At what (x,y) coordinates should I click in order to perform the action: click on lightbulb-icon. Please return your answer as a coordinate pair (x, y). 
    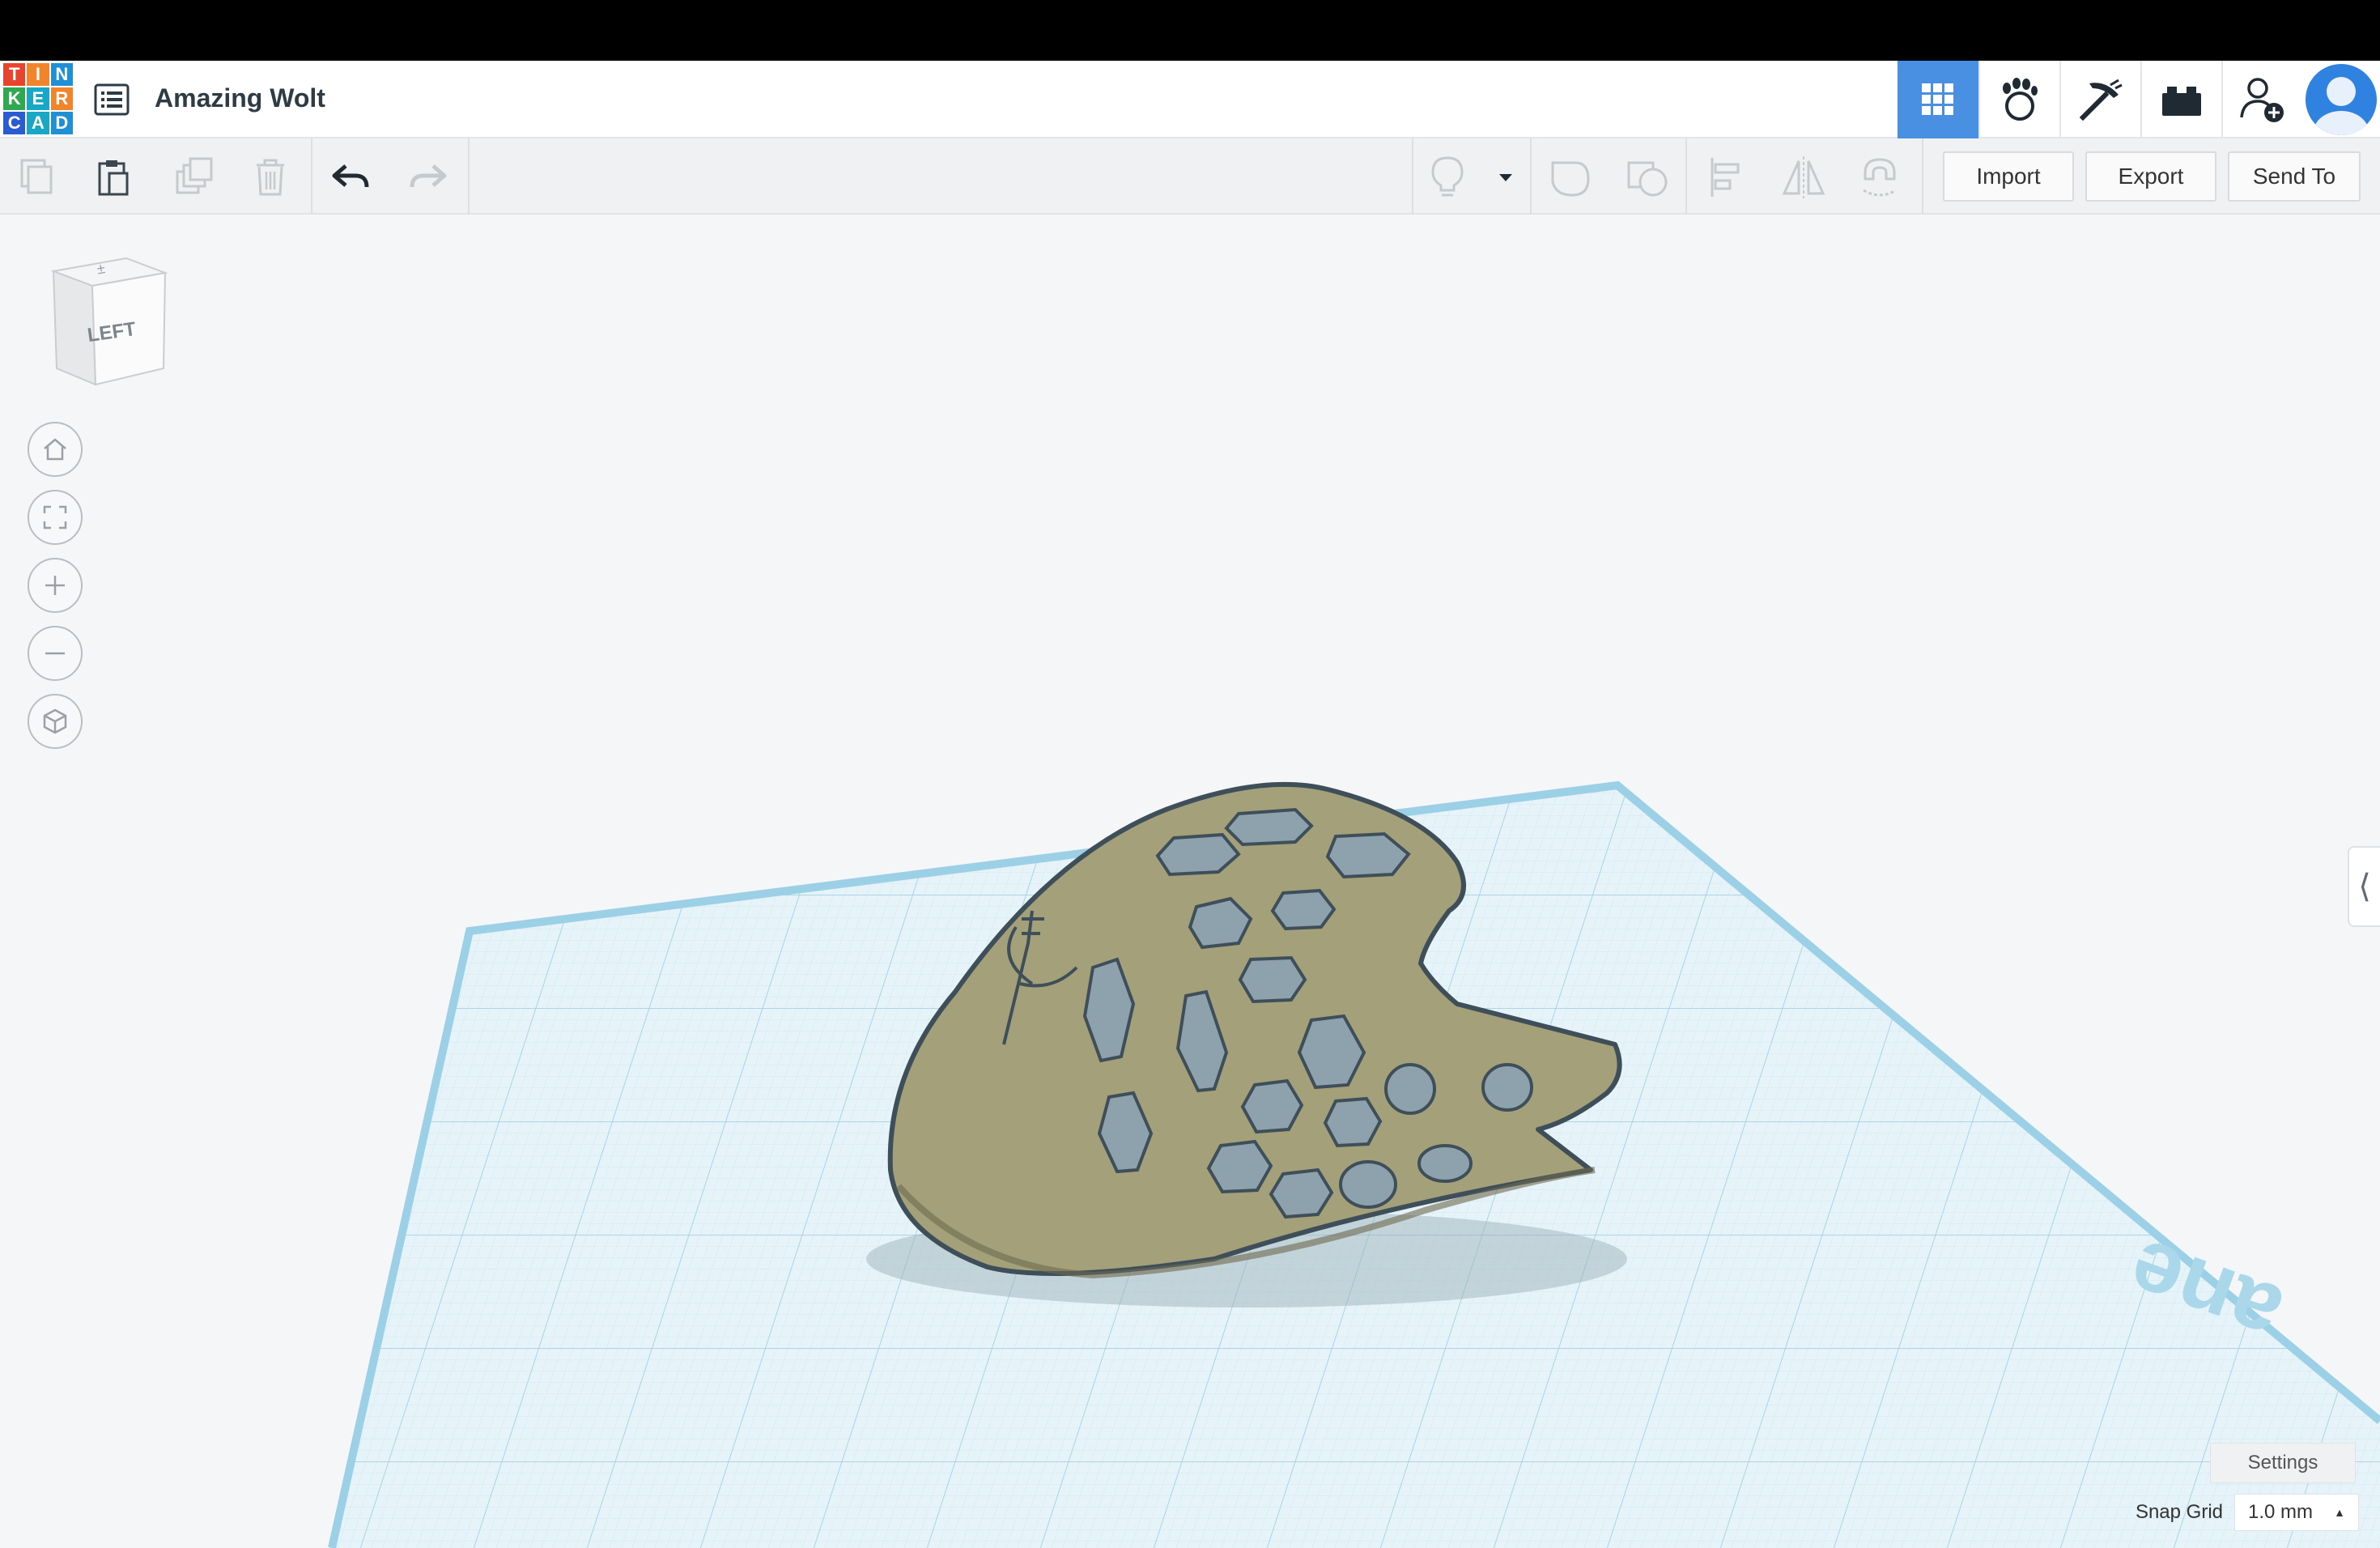
    Looking at the image, I should click on (1448, 176).